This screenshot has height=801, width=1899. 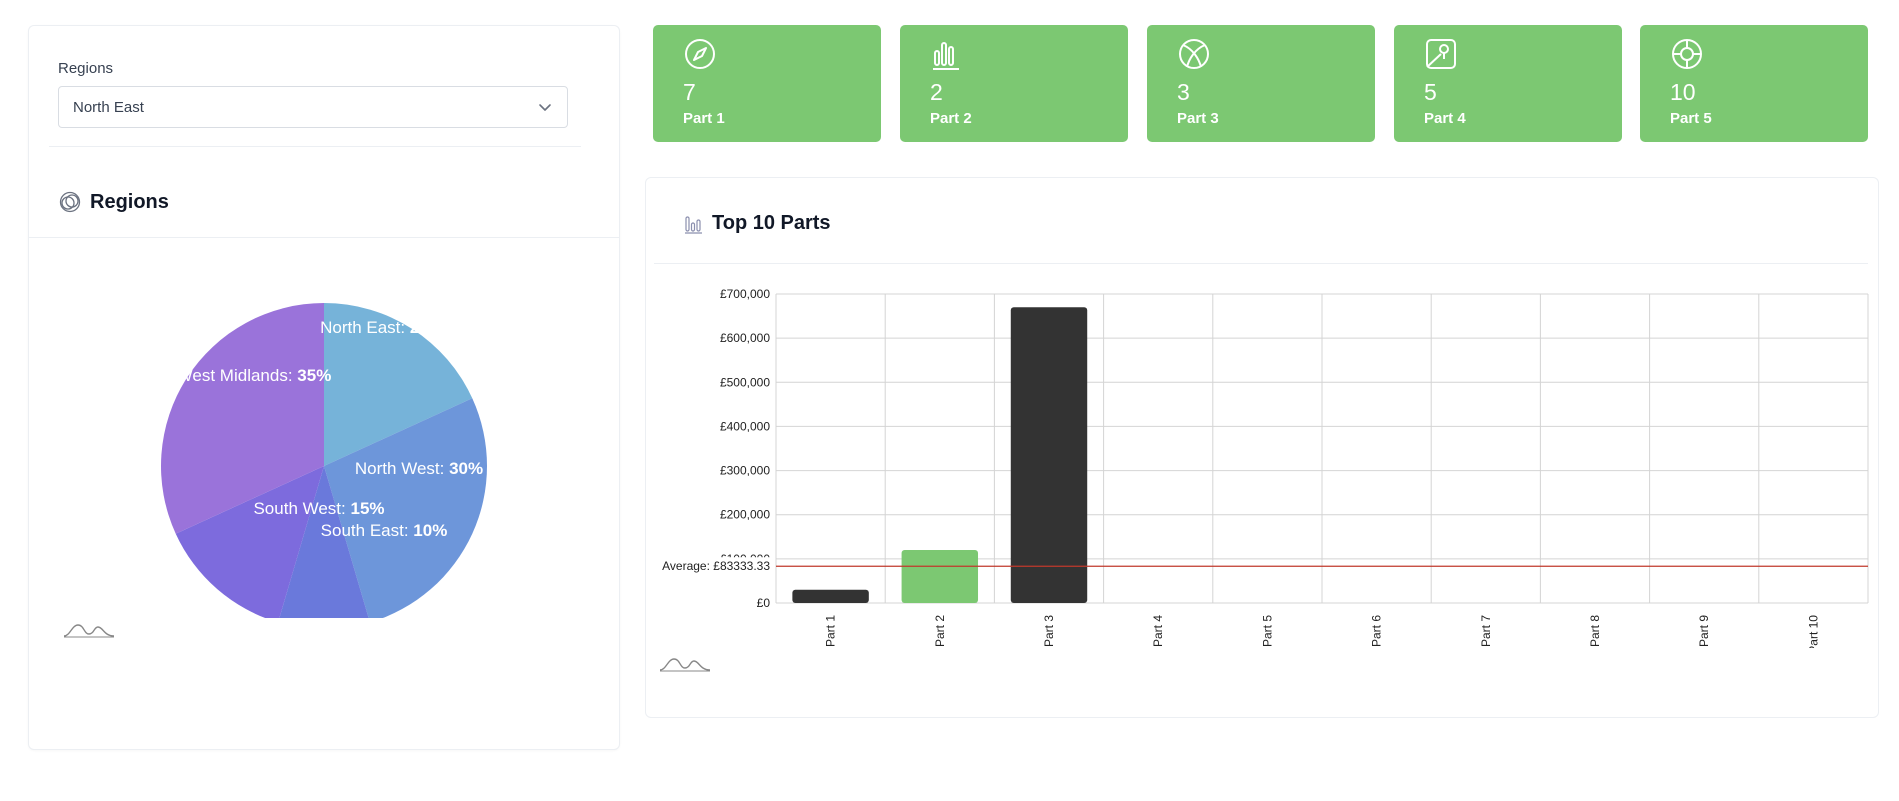 I want to click on bar-chart-icon, so click(x=946, y=56).